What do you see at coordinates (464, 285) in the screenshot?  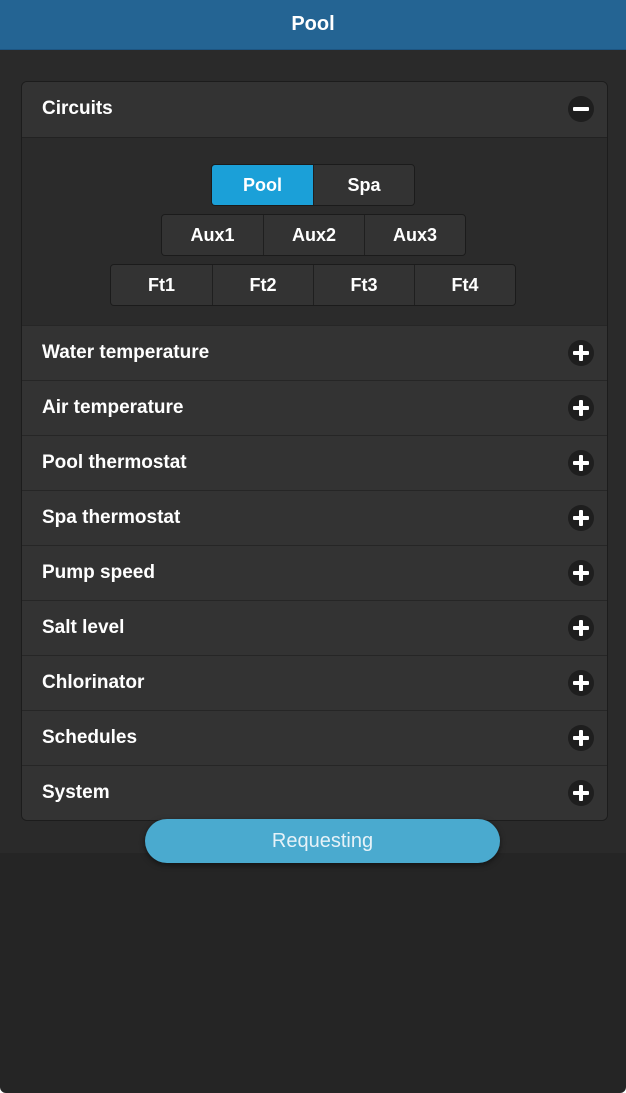 I see `circuit-button-ft4: Ft4` at bounding box center [464, 285].